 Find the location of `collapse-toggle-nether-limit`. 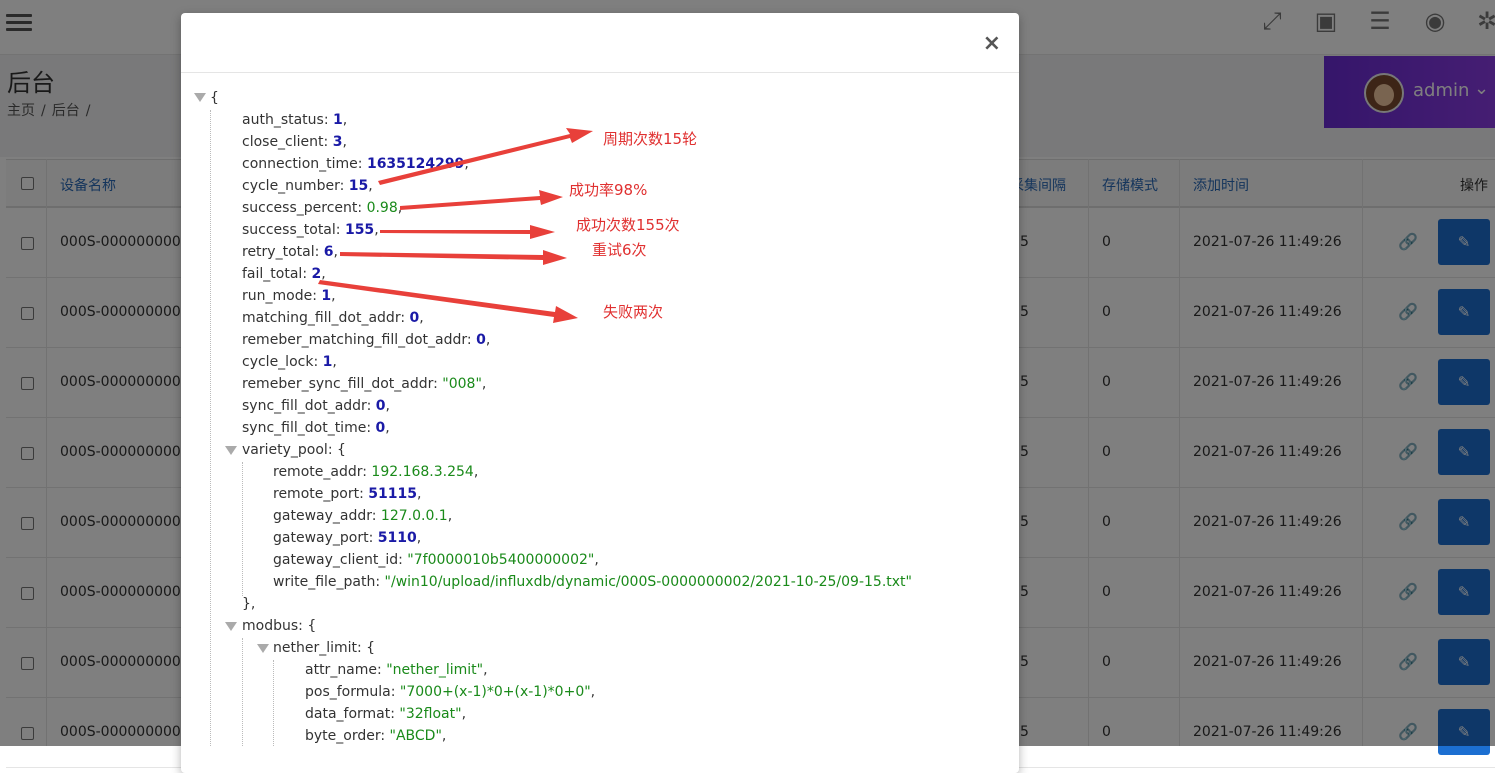

collapse-toggle-nether-limit is located at coordinates (263, 648).